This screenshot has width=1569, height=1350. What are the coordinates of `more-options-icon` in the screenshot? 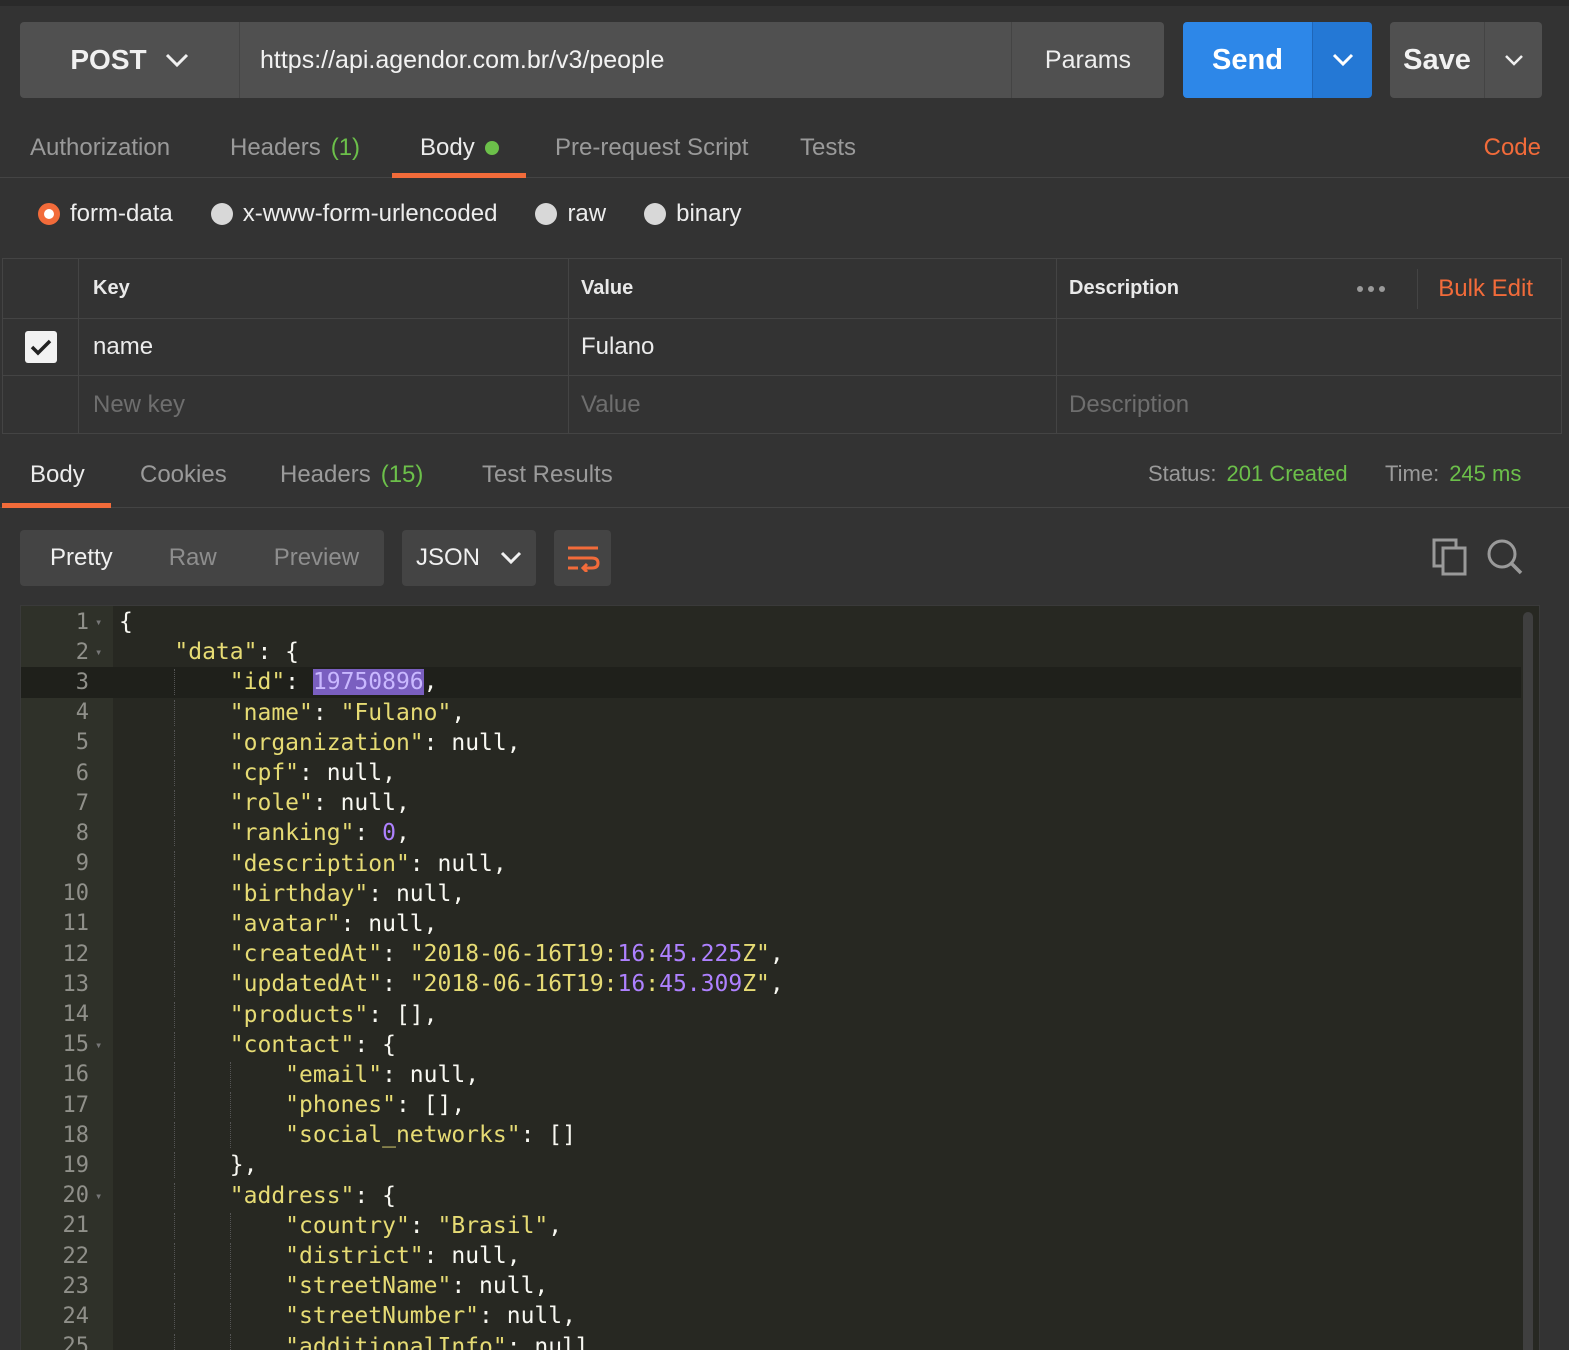 It's located at (1371, 289).